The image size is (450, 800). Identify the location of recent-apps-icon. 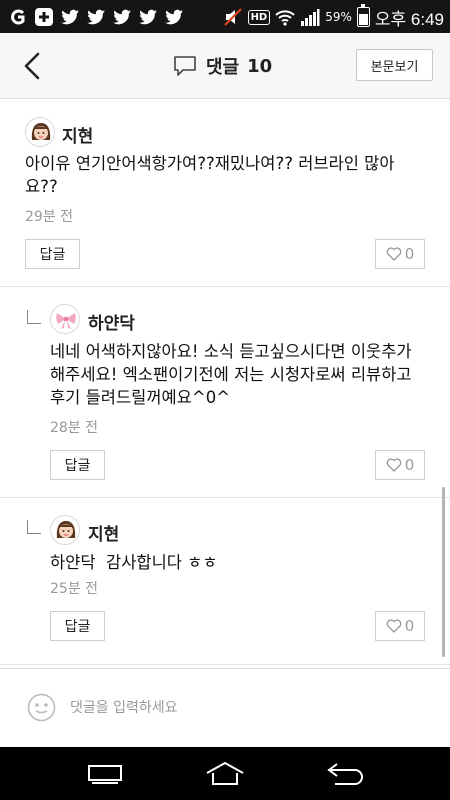
(105, 774).